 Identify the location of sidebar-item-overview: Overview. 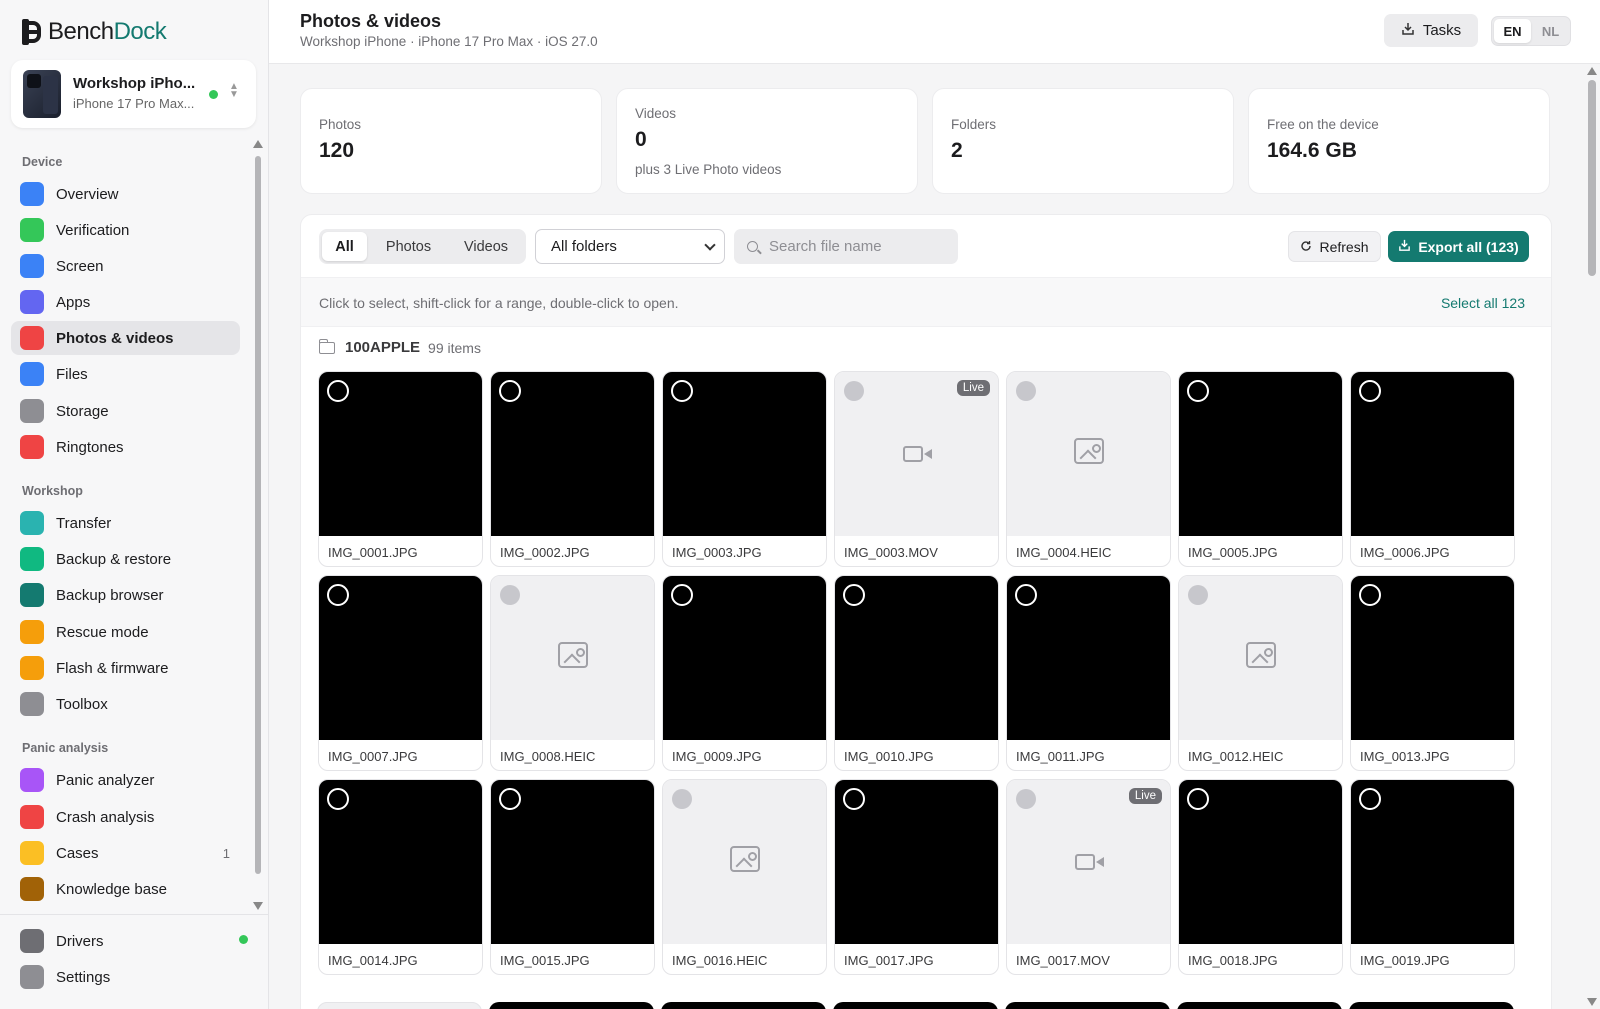
(125, 194).